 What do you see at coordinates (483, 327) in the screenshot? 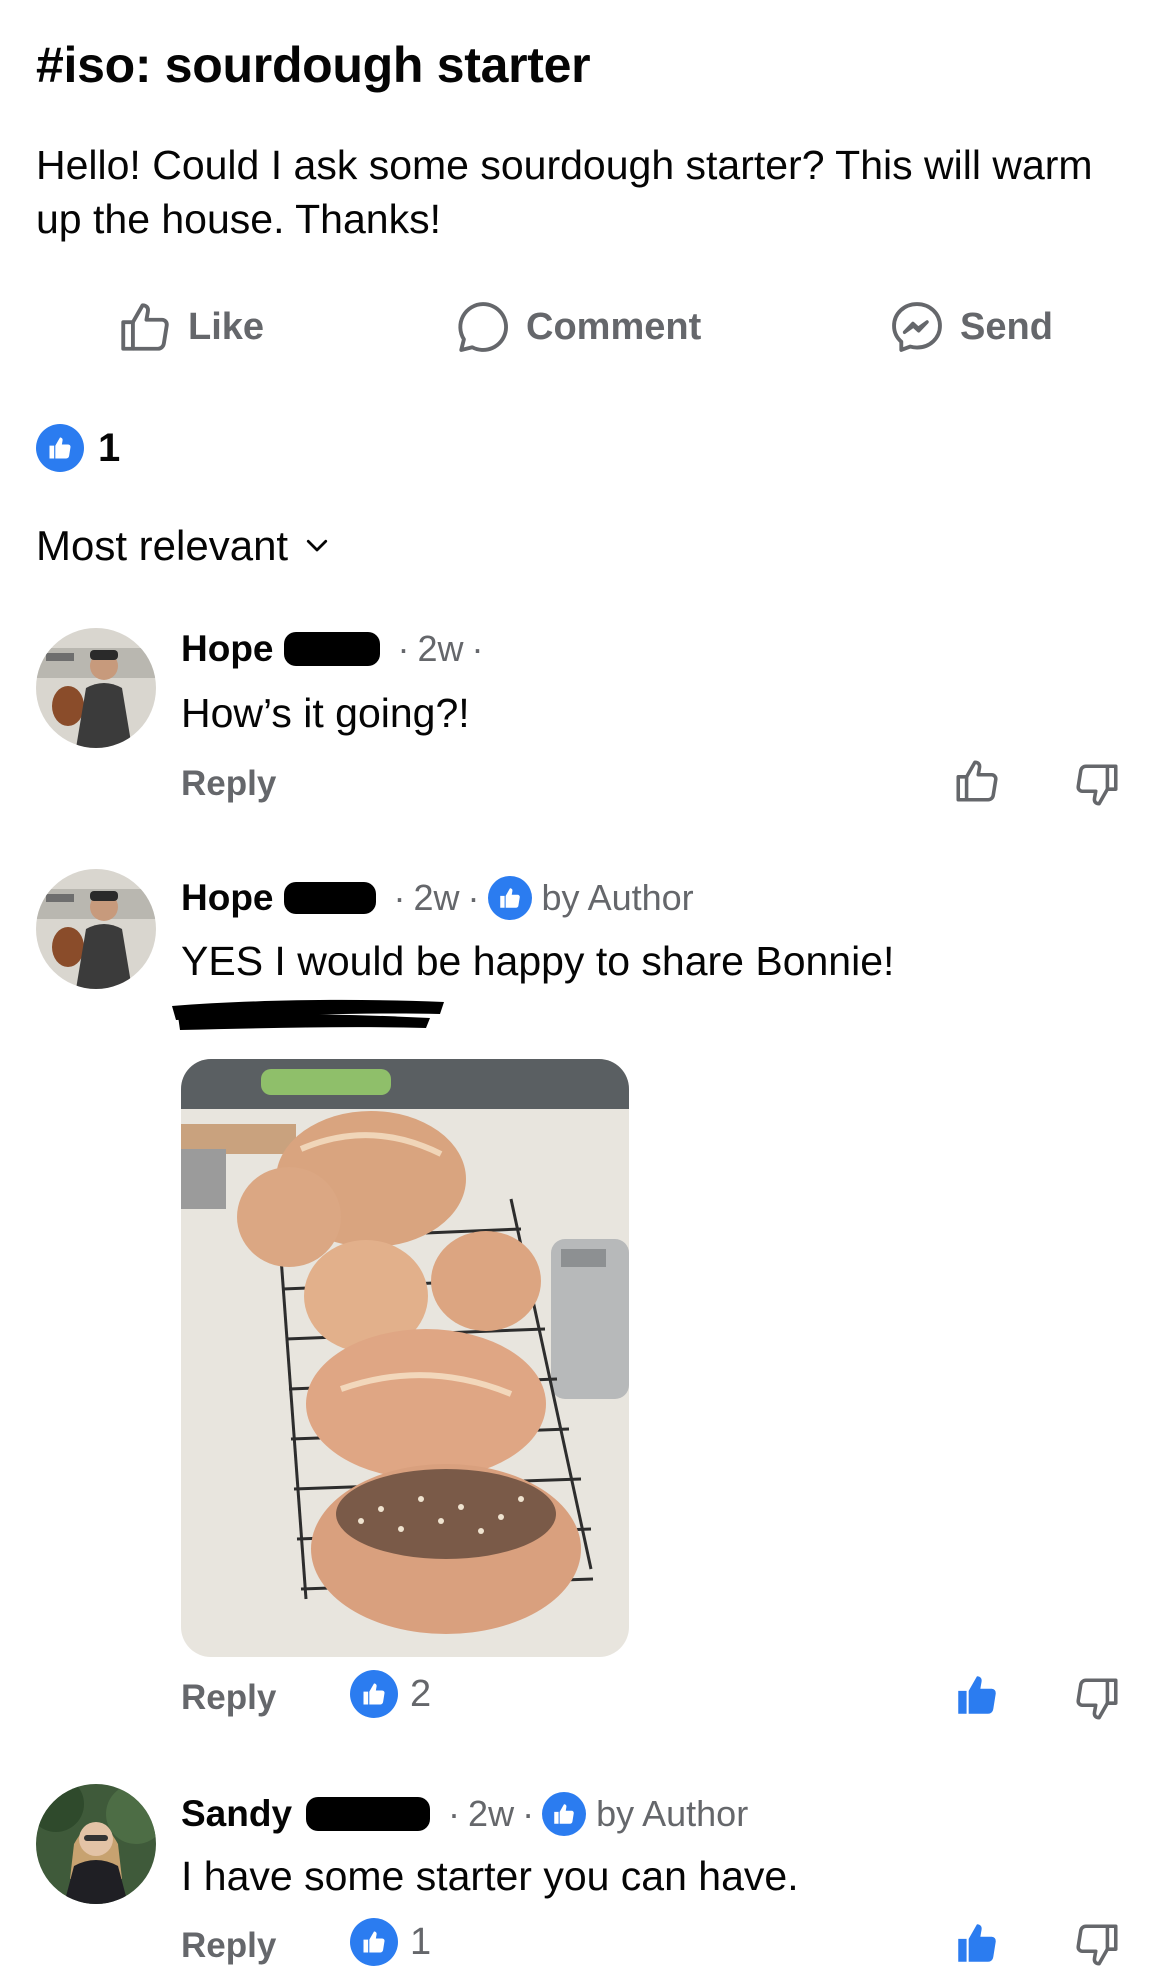
I see `comment-bubble-icon` at bounding box center [483, 327].